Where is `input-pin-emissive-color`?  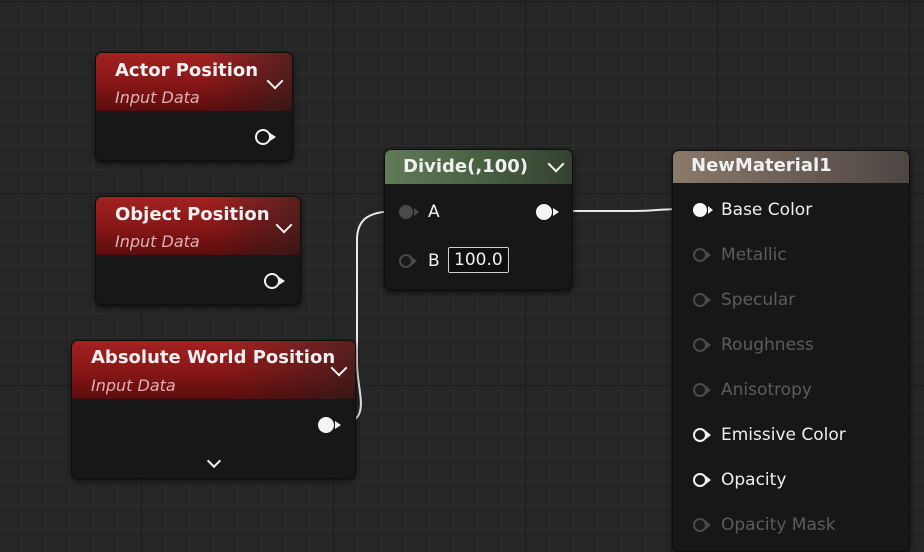
input-pin-emissive-color is located at coordinates (702, 435).